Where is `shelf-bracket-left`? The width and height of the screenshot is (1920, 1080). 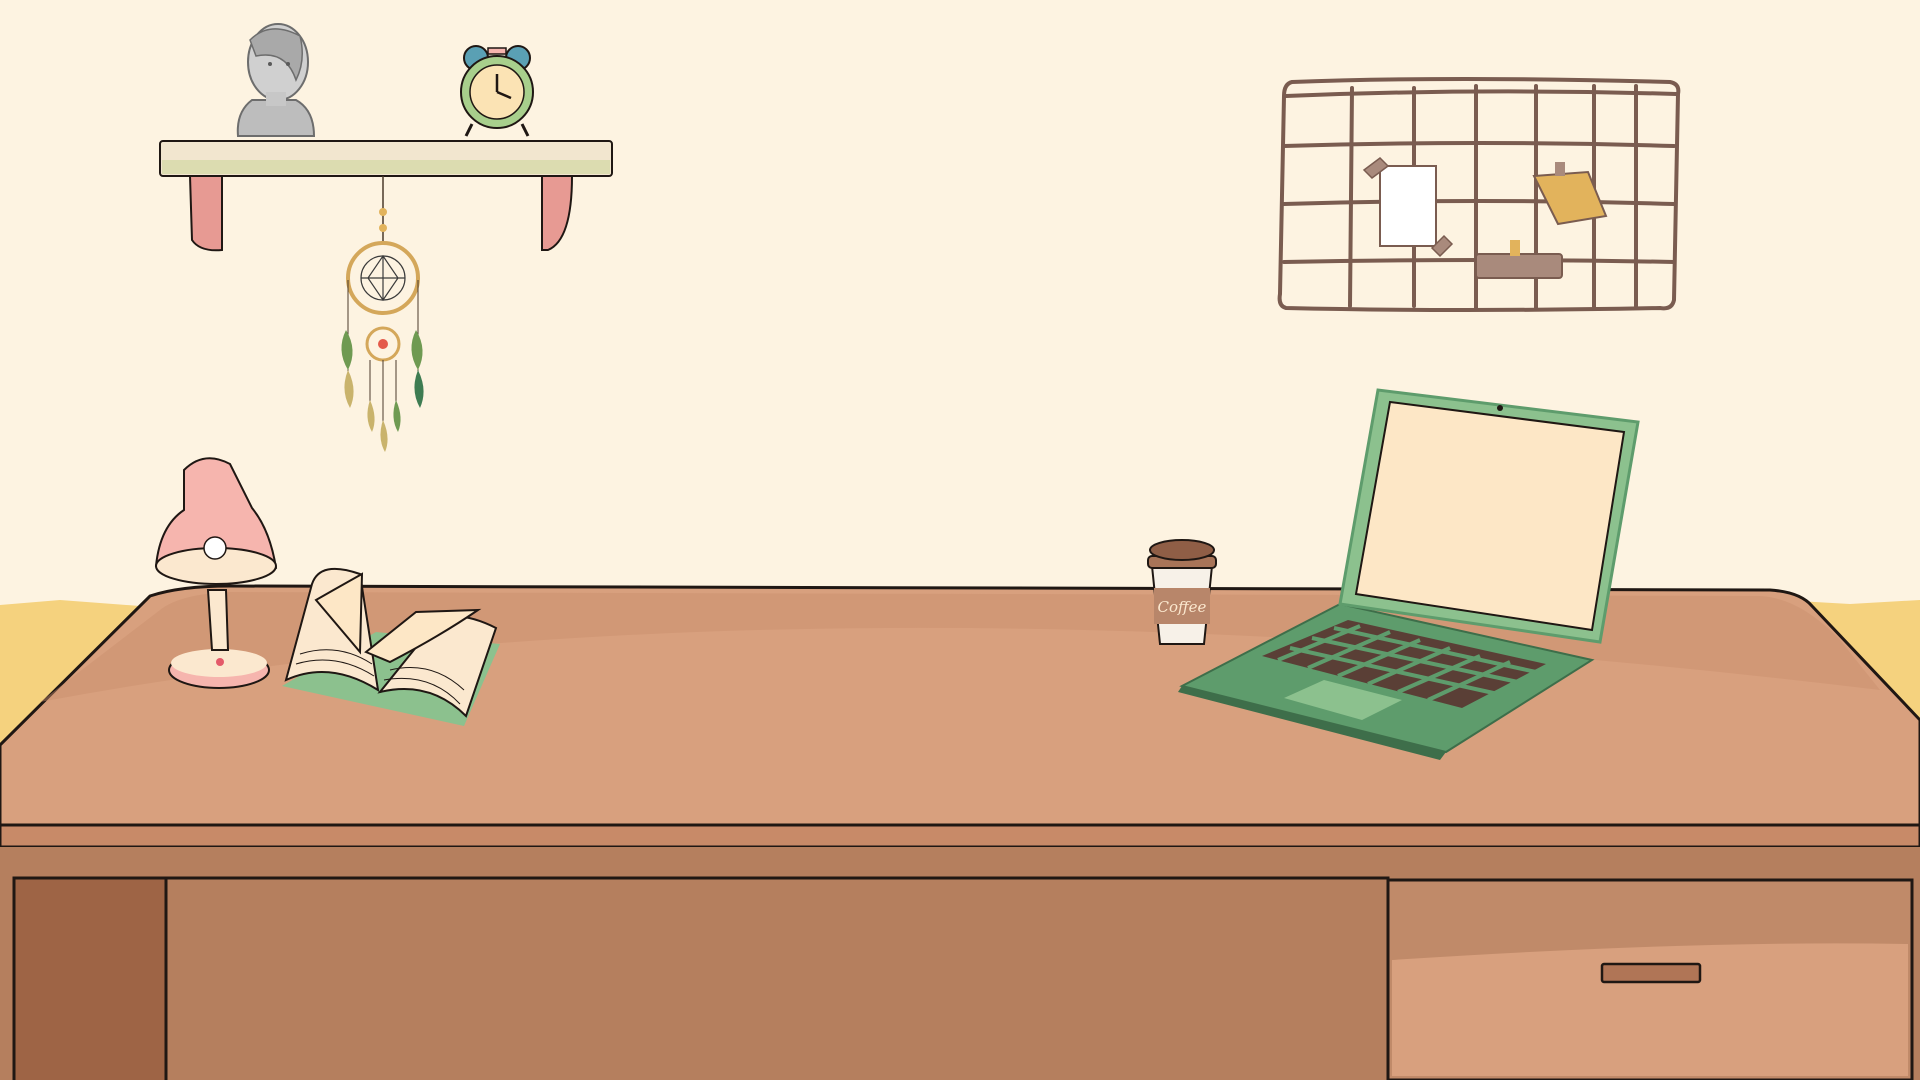
shelf-bracket-left is located at coordinates (205, 213).